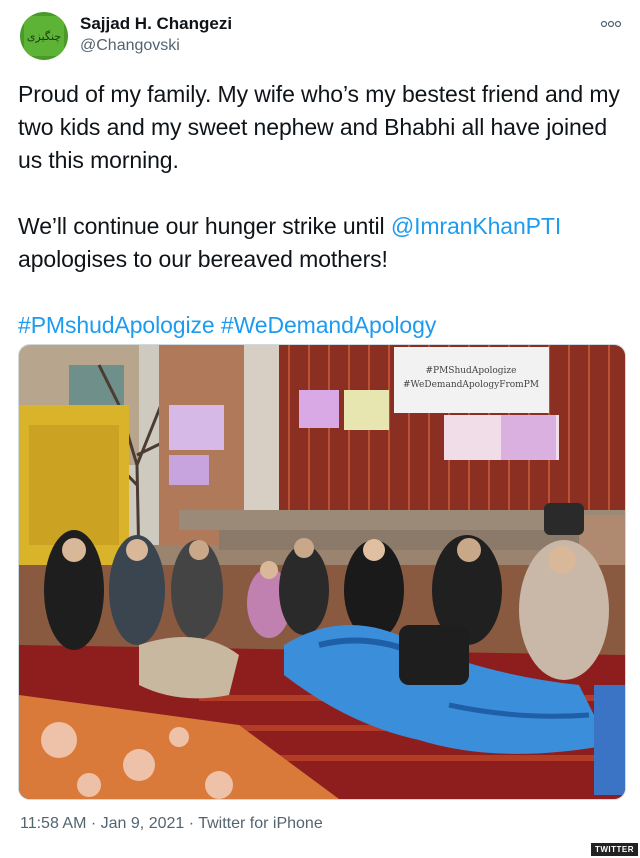 The image size is (640, 858). I want to click on tweet-source: Twitter for iPhone, so click(260, 823).